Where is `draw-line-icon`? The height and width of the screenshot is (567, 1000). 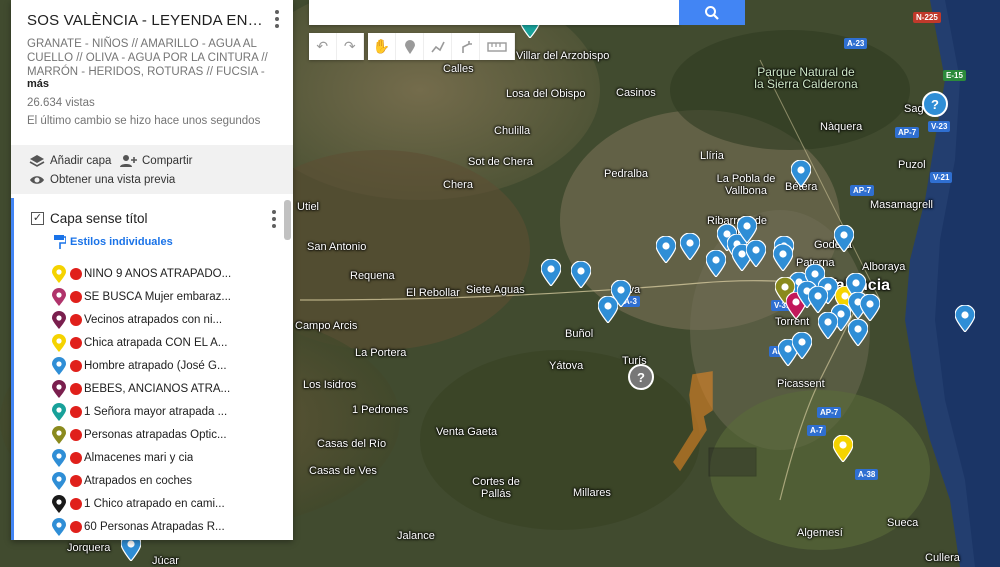 draw-line-icon is located at coordinates (438, 46).